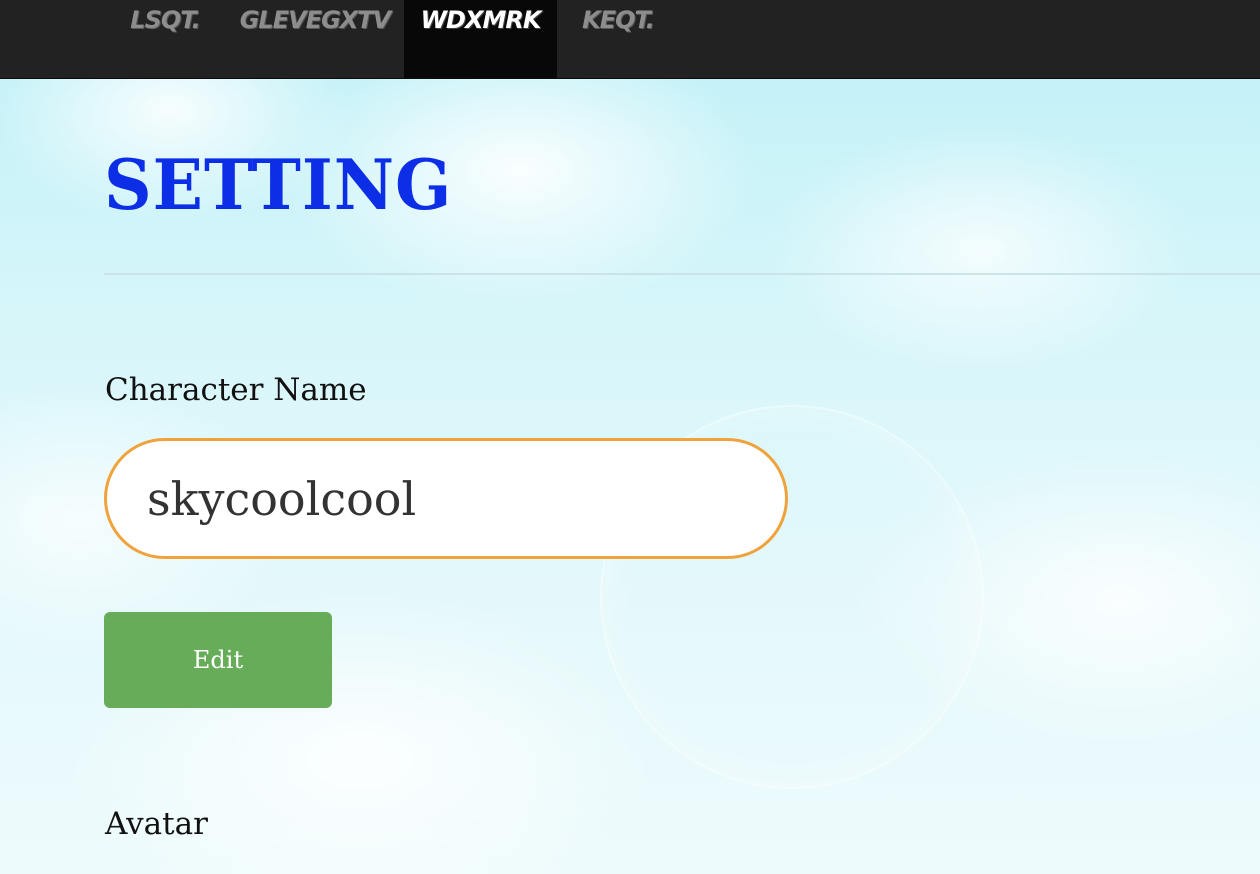 The width and height of the screenshot is (1260, 874). Describe the element at coordinates (156, 824) in the screenshot. I see `avatar-label: Avatar` at that location.